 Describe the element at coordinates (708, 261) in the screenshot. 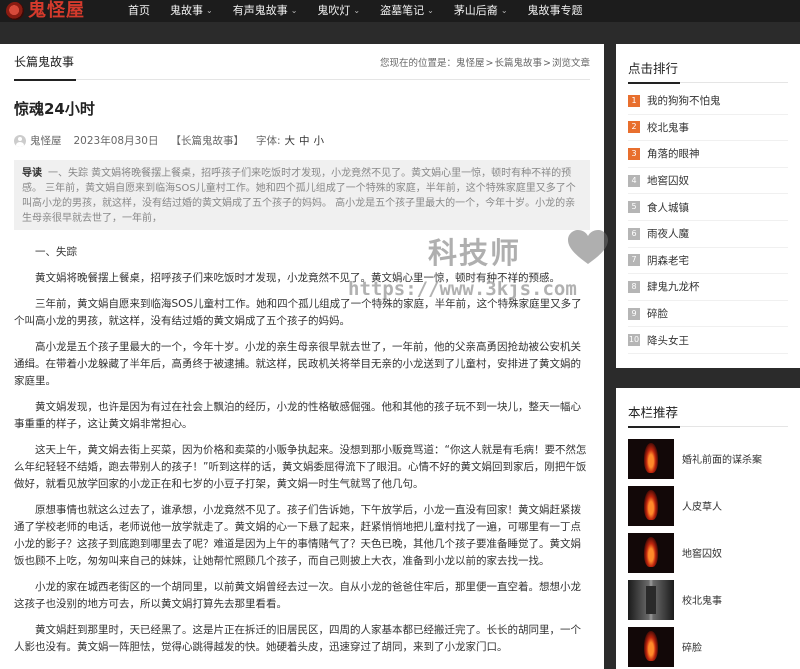

I see `ranking-item: 7 阴森老宅` at that location.